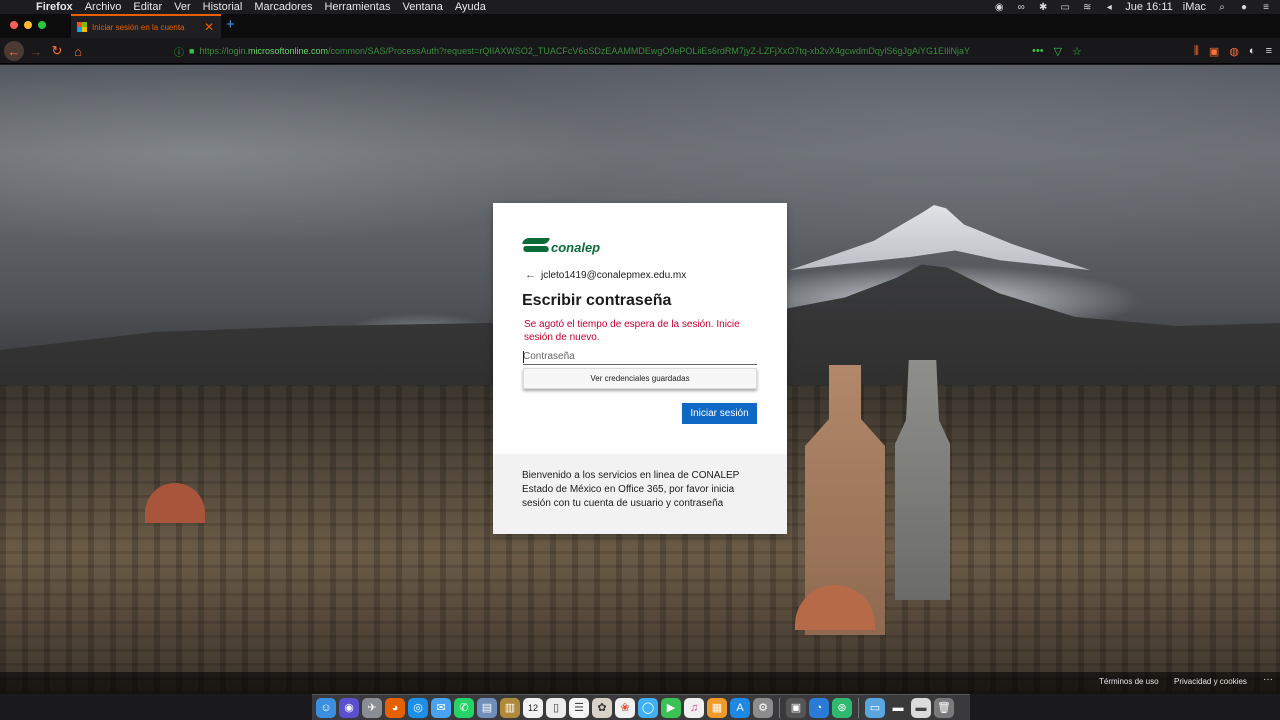  Describe the element at coordinates (510, 707) in the screenshot. I see `notes-icon: ▥` at that location.